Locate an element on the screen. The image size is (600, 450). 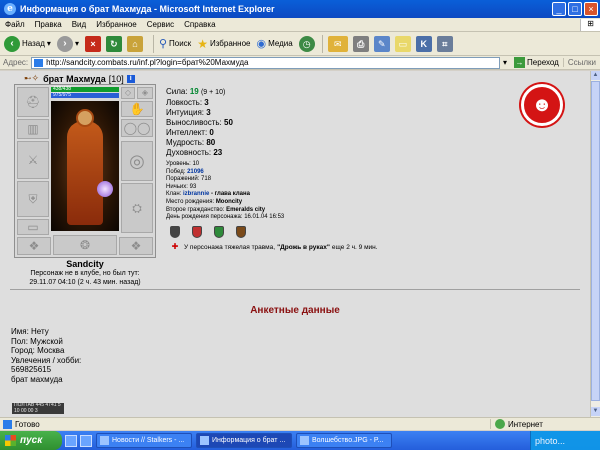
history-icon: ◷ is located at coordinates (306, 43).